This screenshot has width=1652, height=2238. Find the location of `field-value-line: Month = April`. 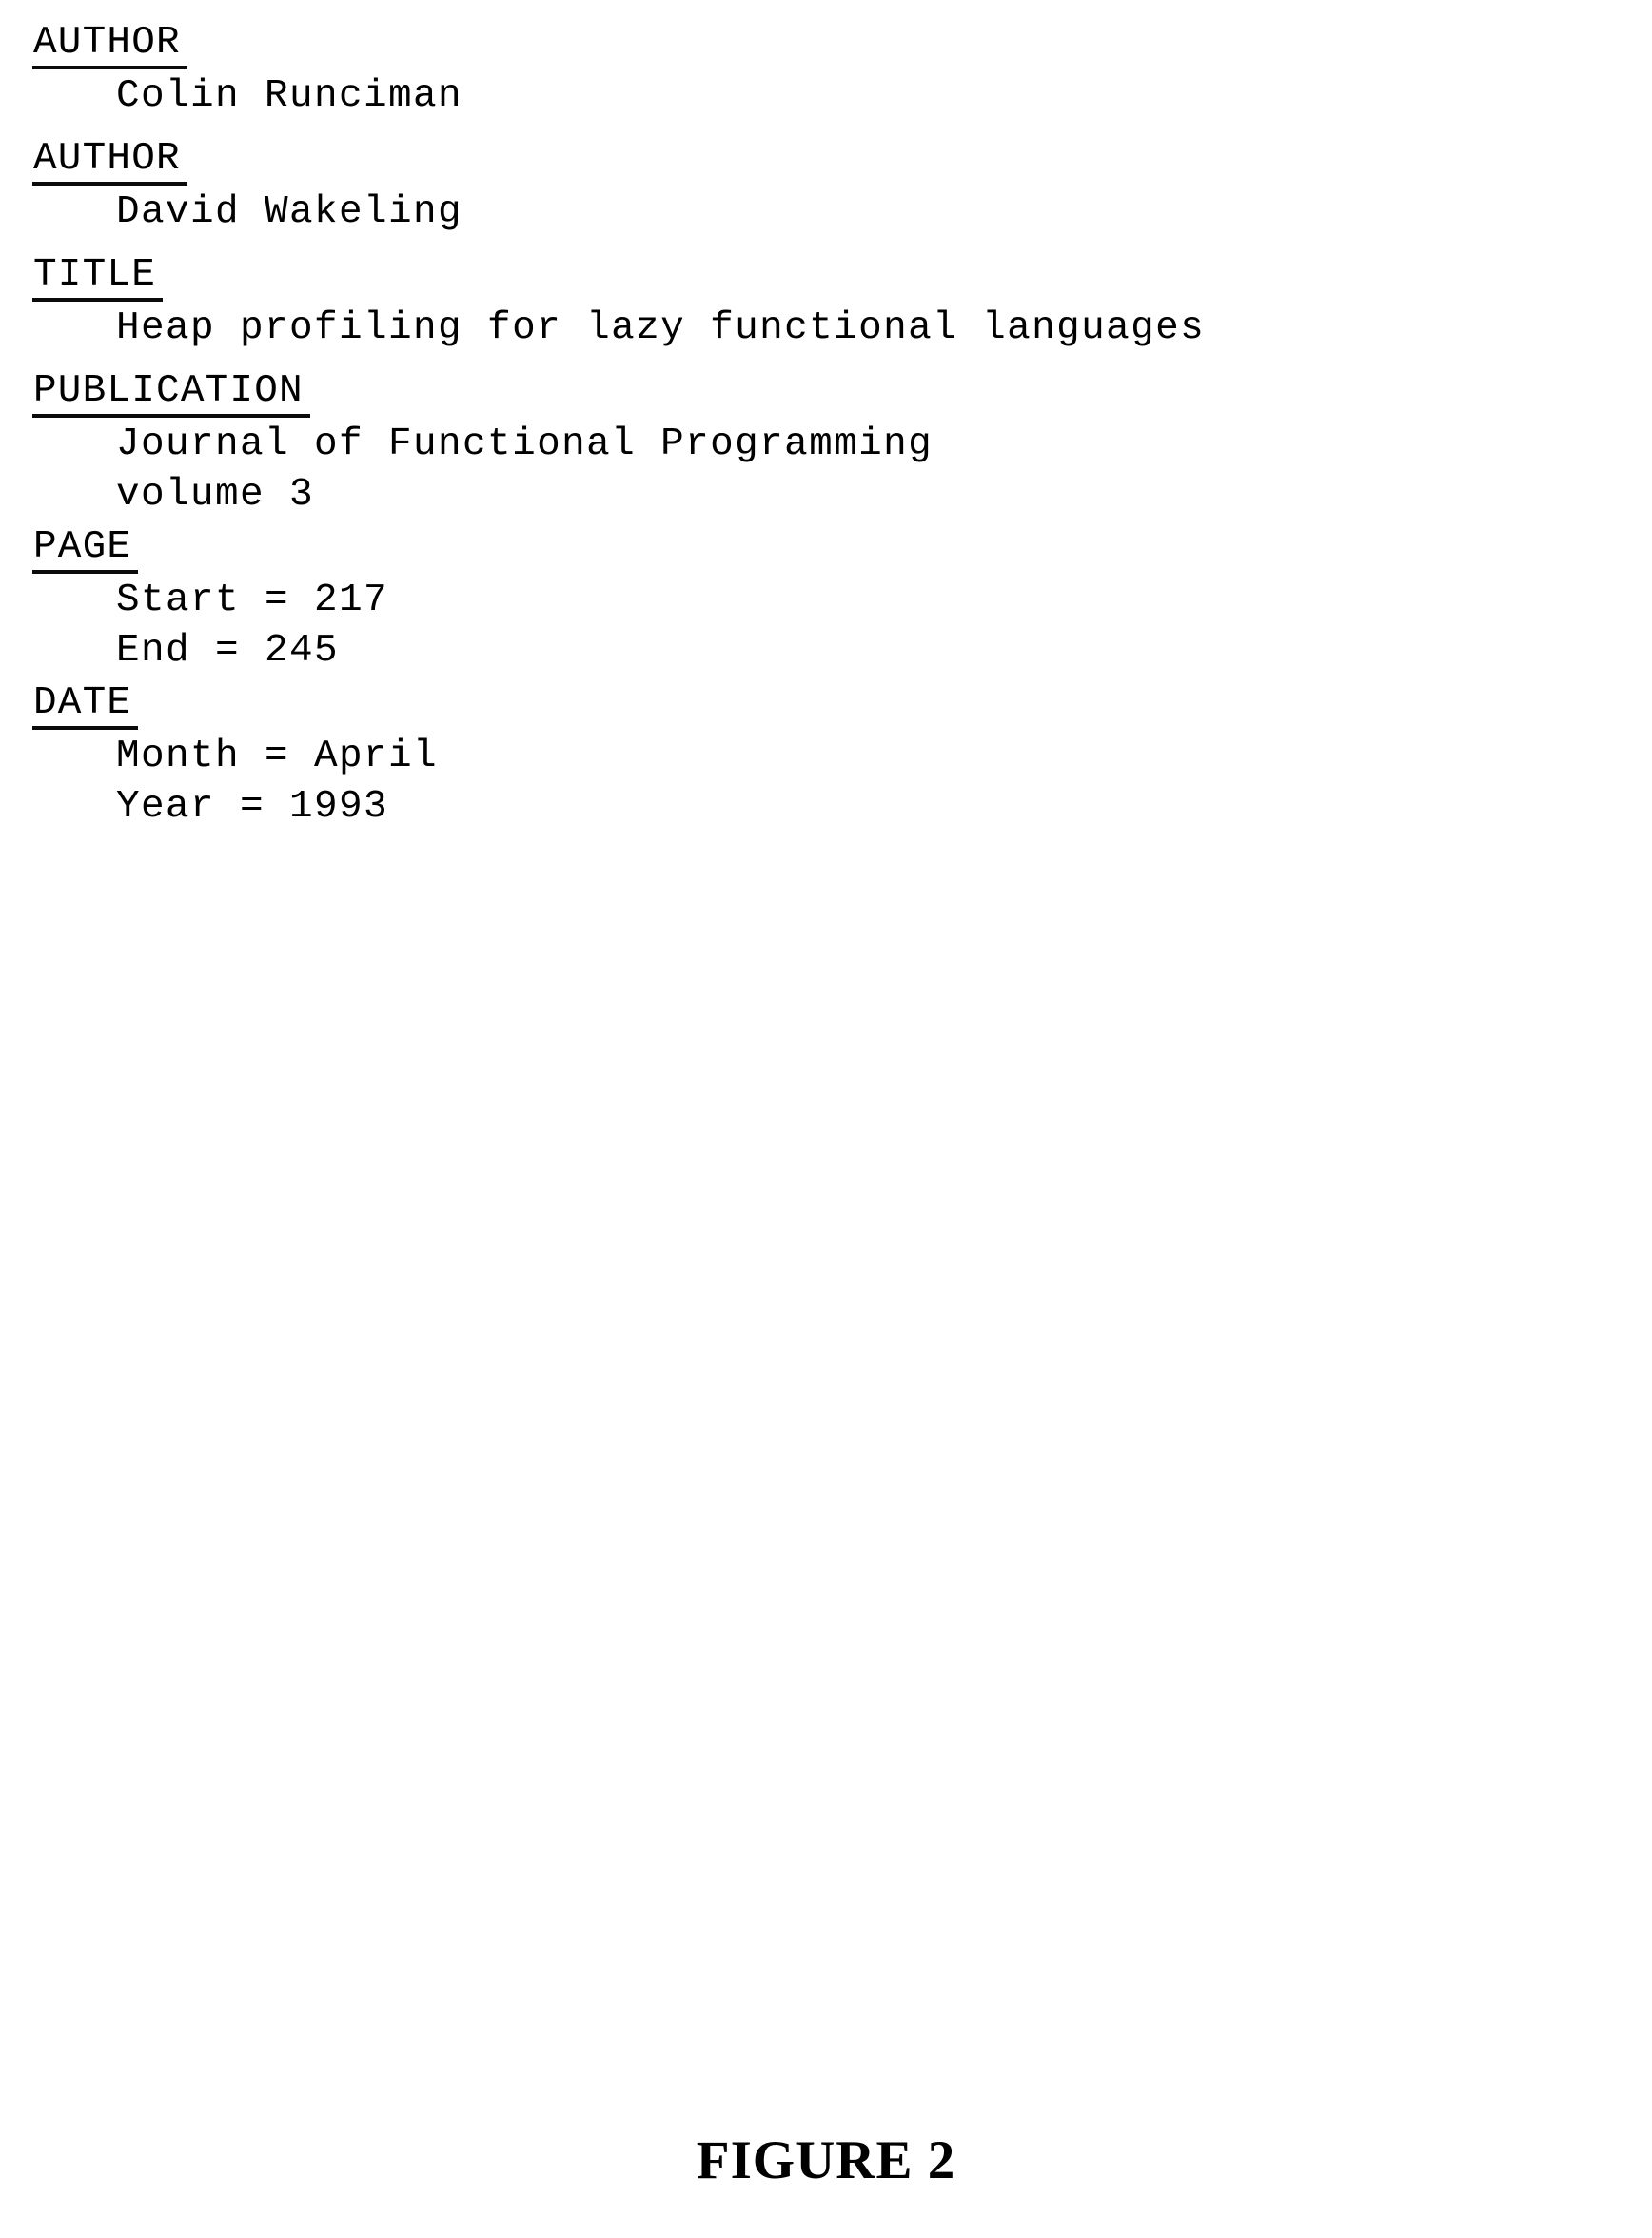

field-value-line: Month = April is located at coordinates (277, 756).